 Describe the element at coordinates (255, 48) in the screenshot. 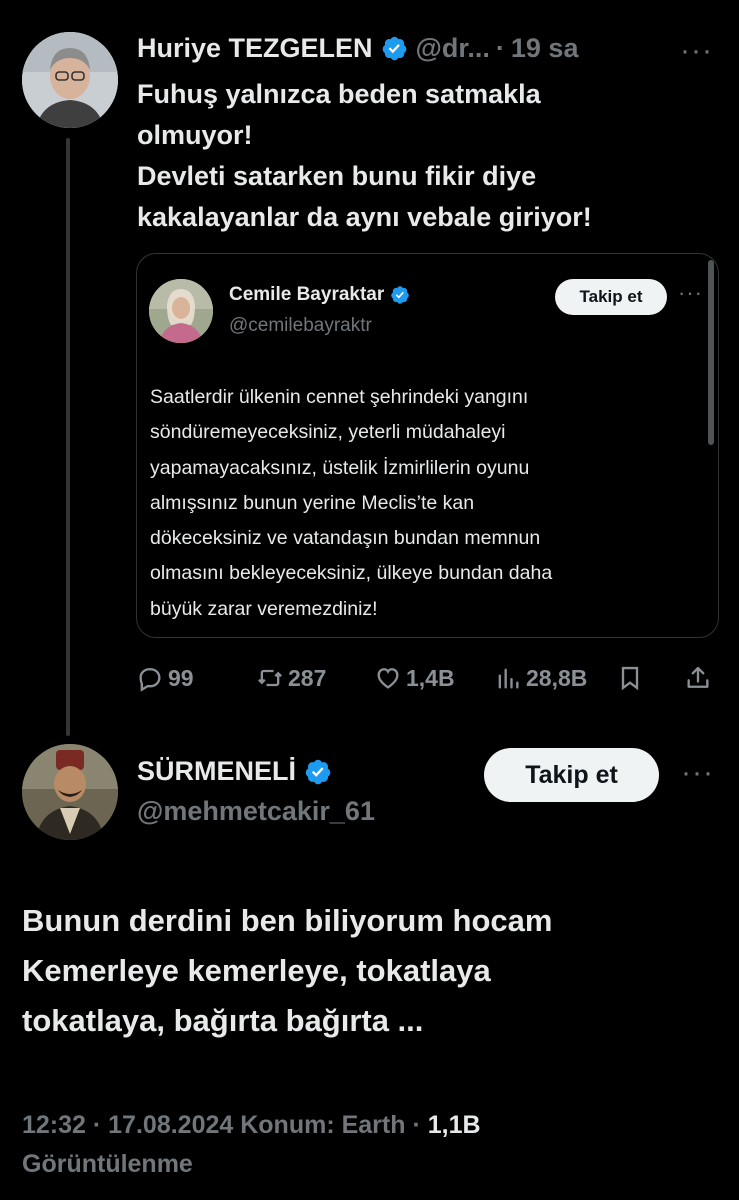

I see `author-name: Huriye TEZGELEN` at that location.